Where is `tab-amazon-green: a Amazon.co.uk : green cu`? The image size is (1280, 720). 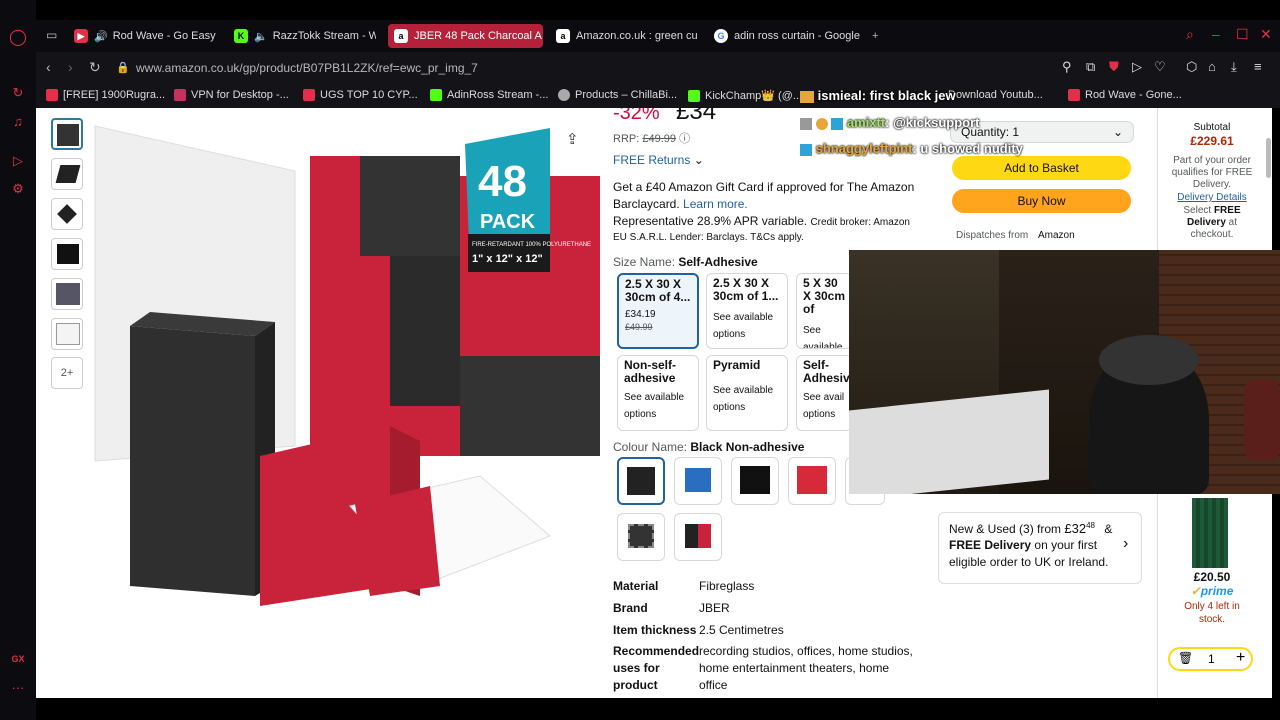 tab-amazon-green: a Amazon.co.uk : green cu is located at coordinates (625, 36).